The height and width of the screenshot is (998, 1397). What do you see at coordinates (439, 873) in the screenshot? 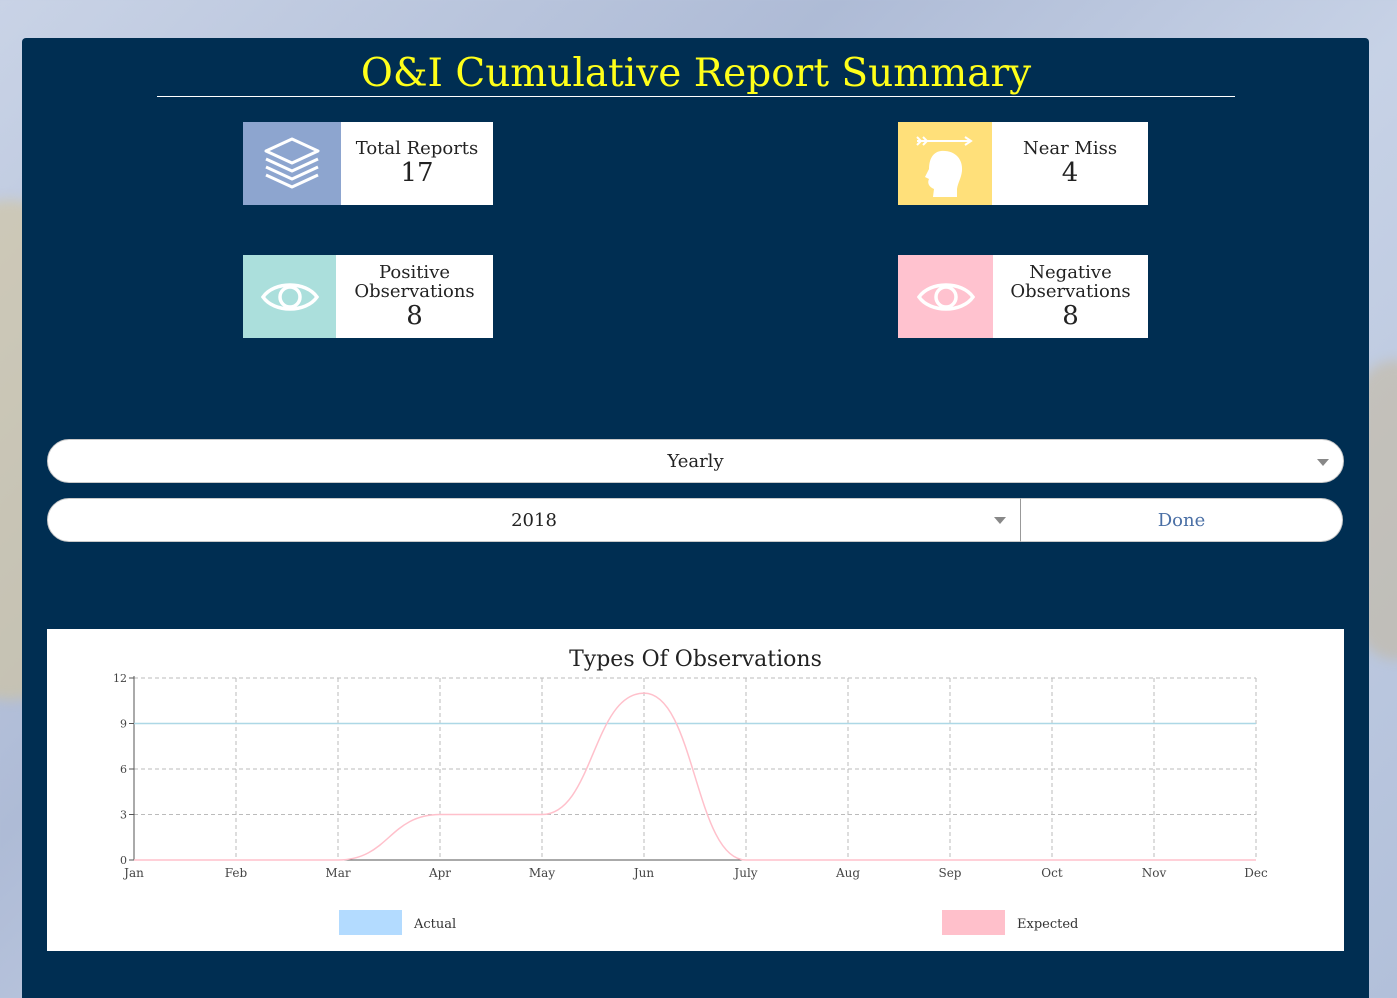
I see `x-tick-label: Apr` at bounding box center [439, 873].